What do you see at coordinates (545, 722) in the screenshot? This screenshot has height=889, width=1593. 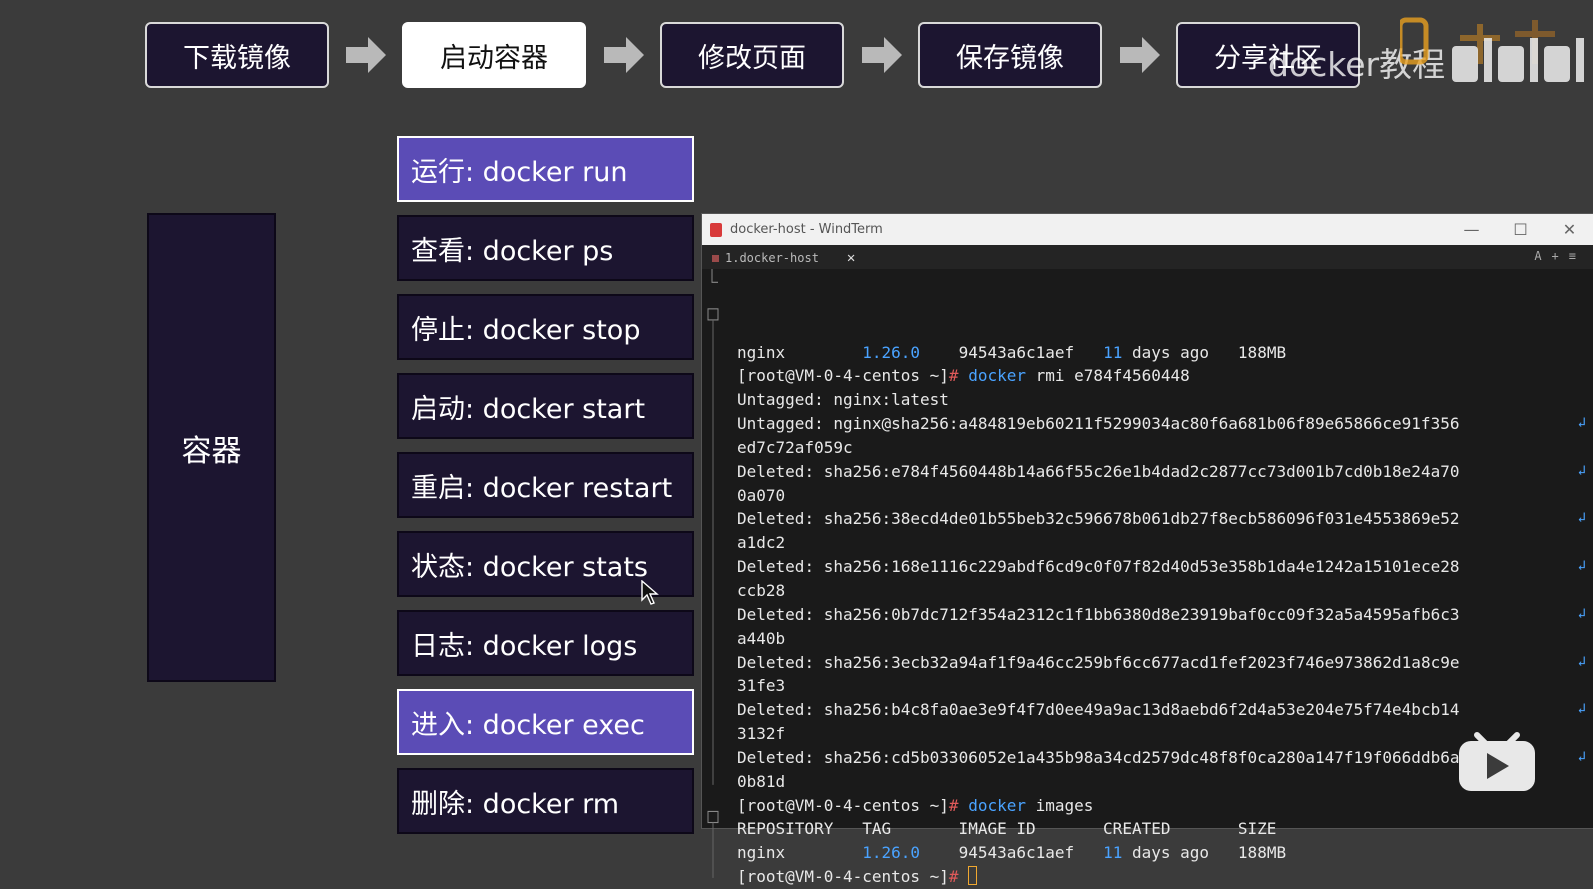 I see `command-exec: 进入: docker exec` at bounding box center [545, 722].